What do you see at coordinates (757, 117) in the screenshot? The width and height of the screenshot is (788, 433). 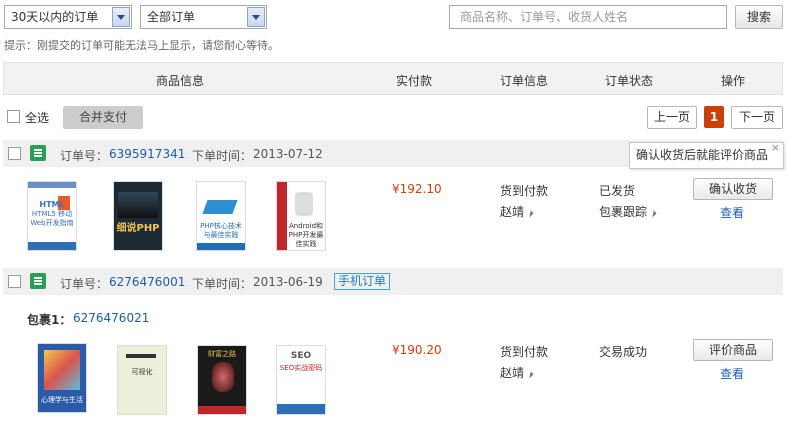 I see `next-page-button: 下一页` at bounding box center [757, 117].